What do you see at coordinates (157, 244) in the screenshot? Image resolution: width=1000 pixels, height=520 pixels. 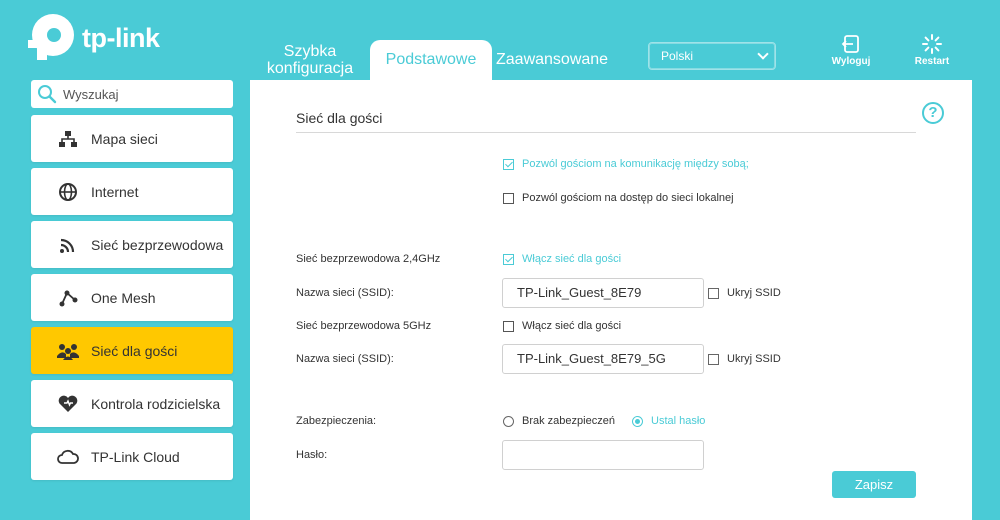 I see `sidebar-item-label: Sieć bezprzewodowa` at bounding box center [157, 244].